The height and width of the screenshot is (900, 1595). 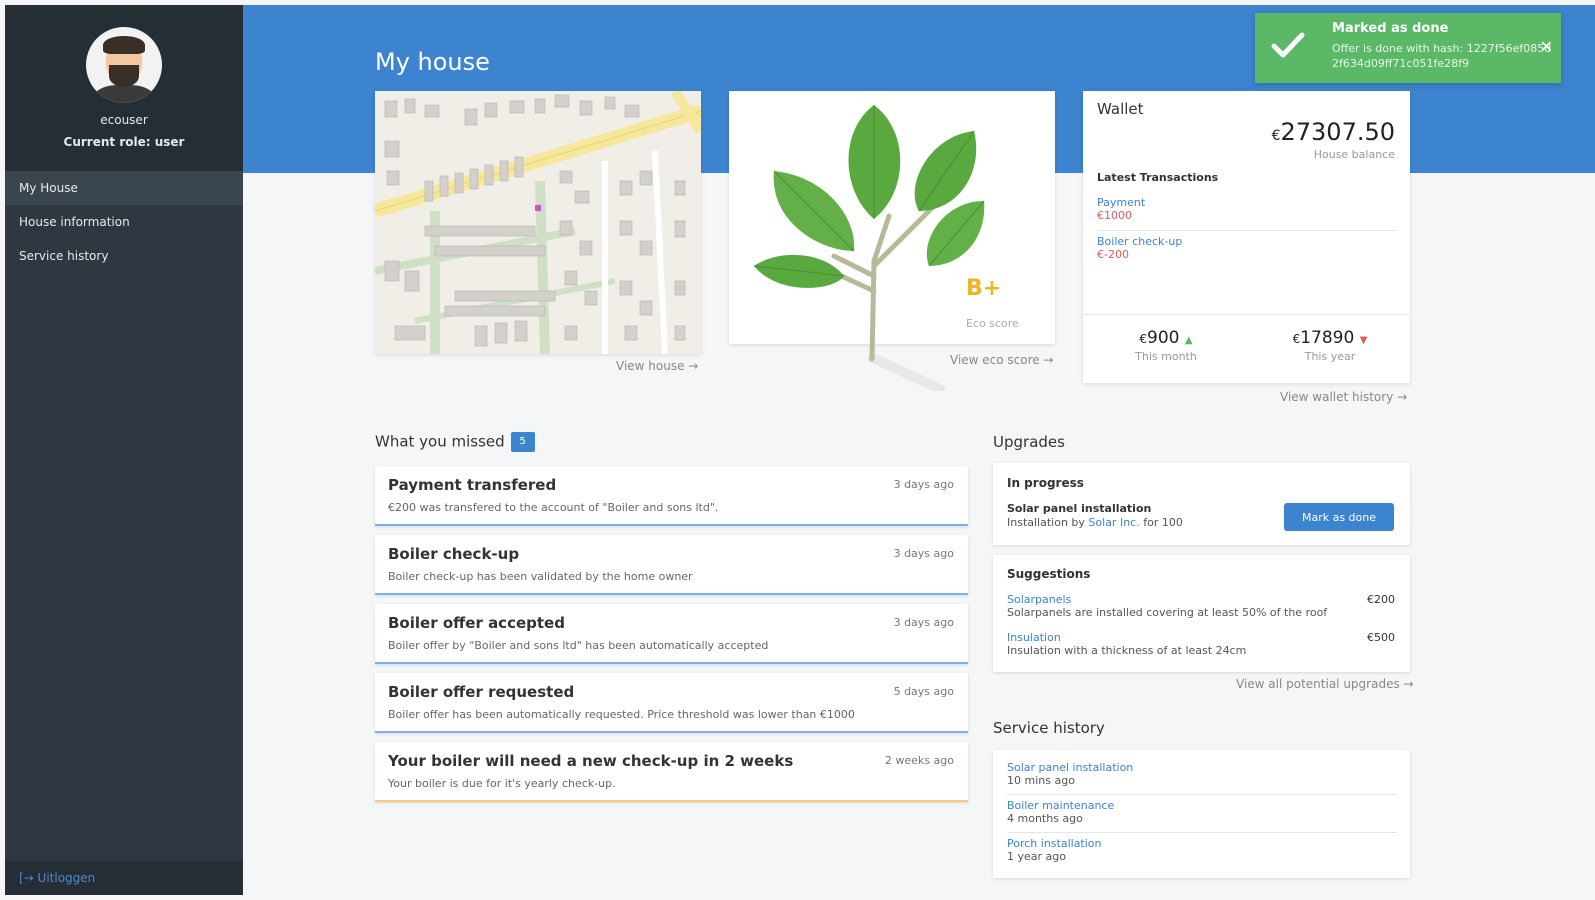 What do you see at coordinates (1045, 818) in the screenshot?
I see `service-item-time: 4 months ago` at bounding box center [1045, 818].